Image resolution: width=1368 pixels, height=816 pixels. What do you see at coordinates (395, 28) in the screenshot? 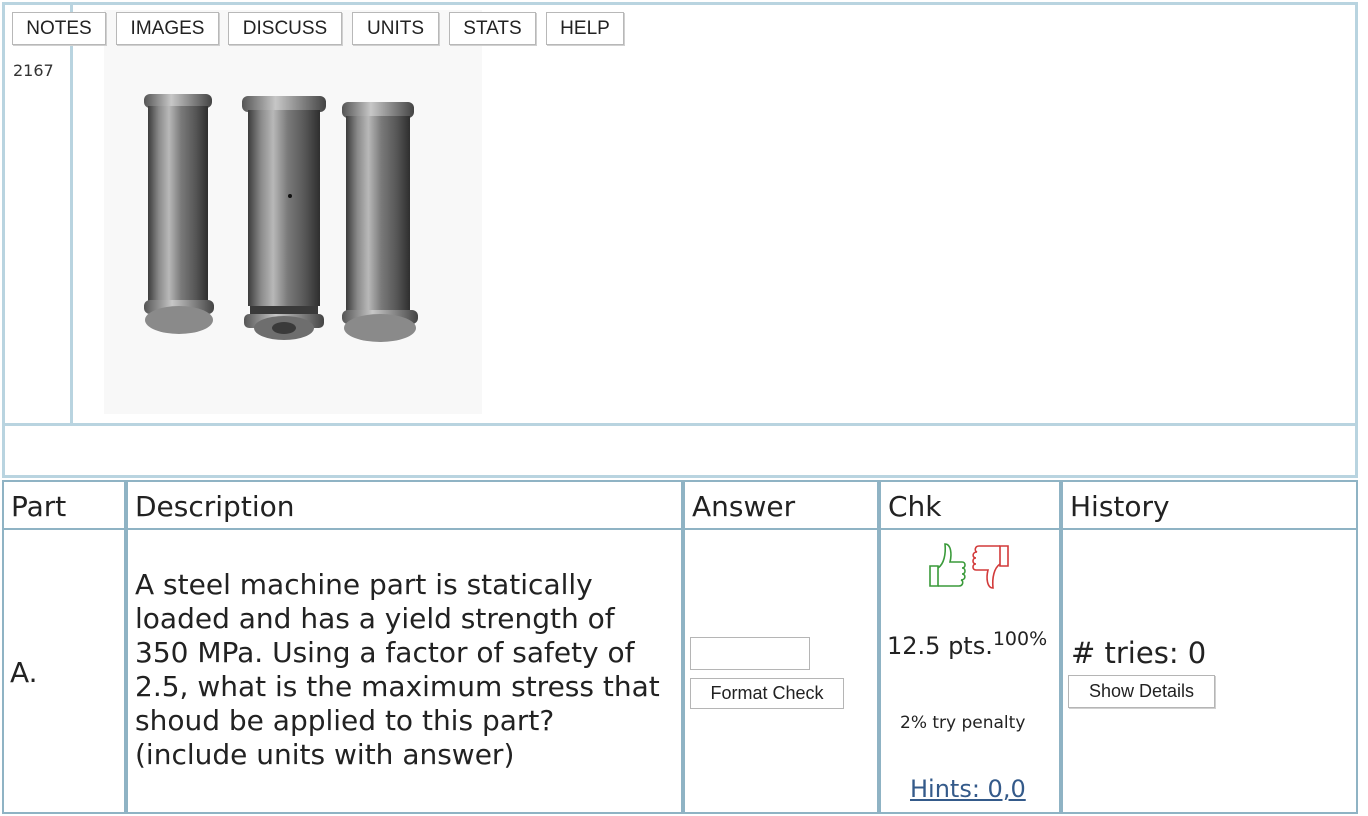
I see `units-button: UNITS` at bounding box center [395, 28].